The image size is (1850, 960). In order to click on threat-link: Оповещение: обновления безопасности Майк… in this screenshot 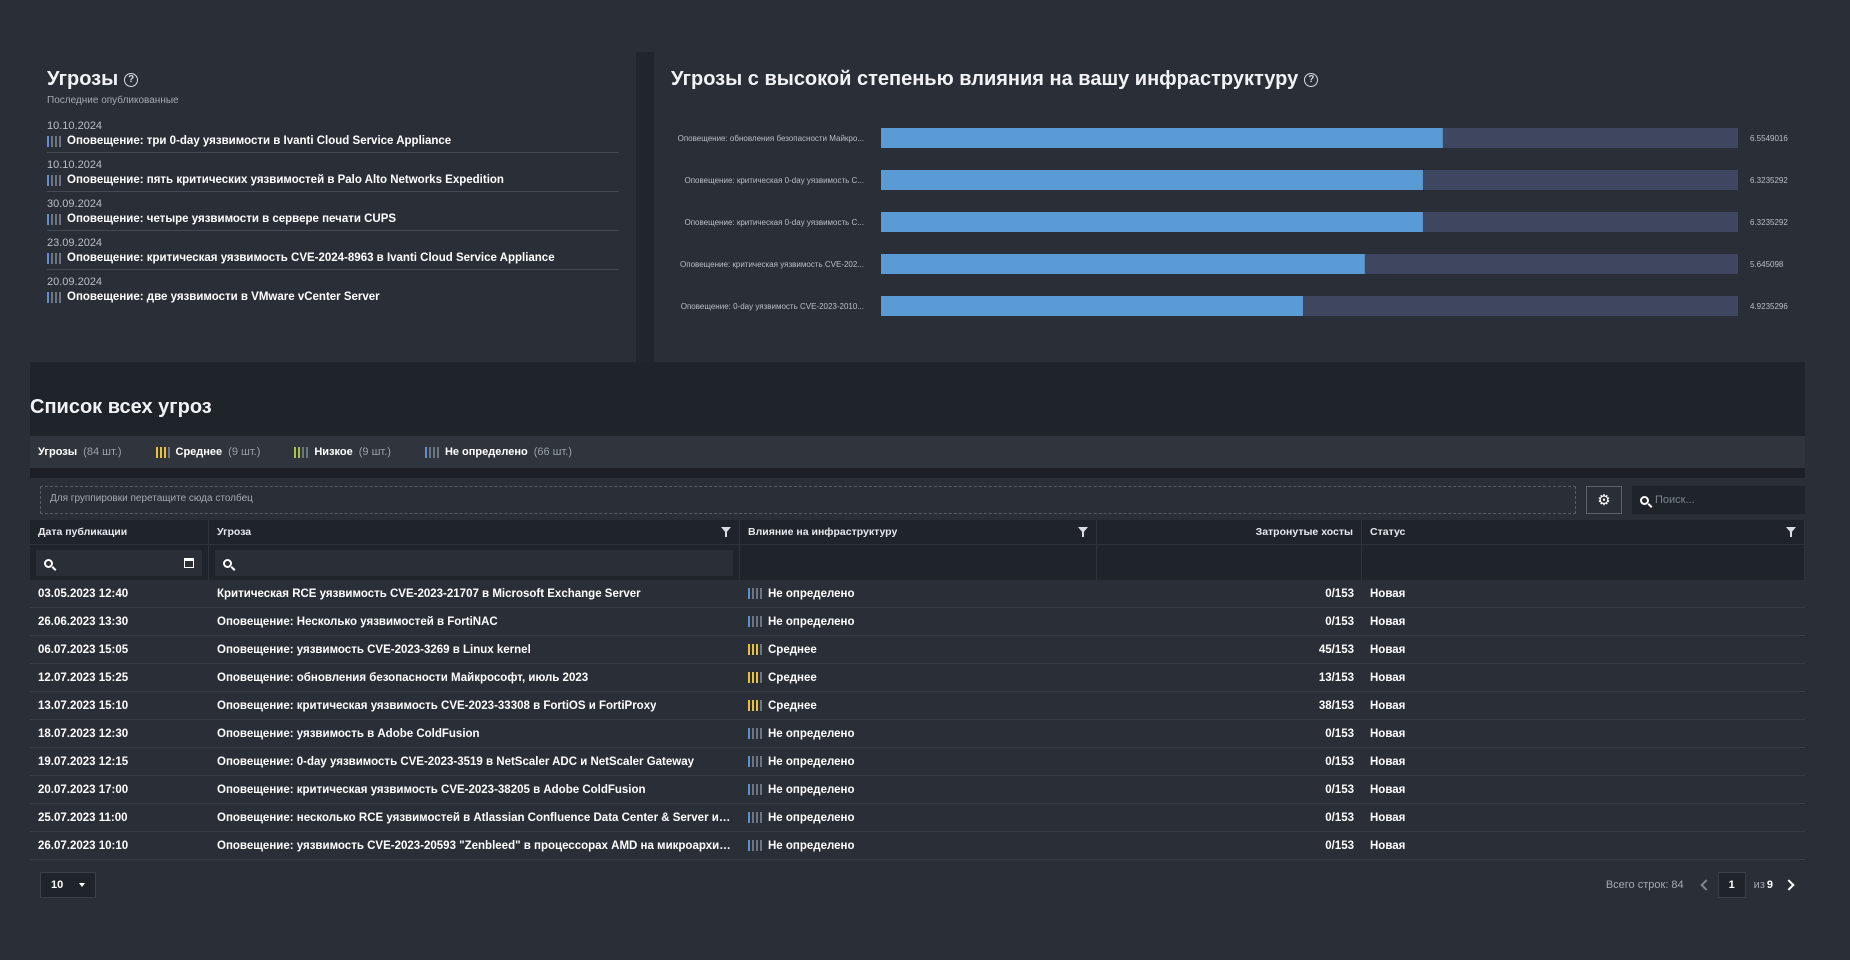, I will do `click(402, 678)`.